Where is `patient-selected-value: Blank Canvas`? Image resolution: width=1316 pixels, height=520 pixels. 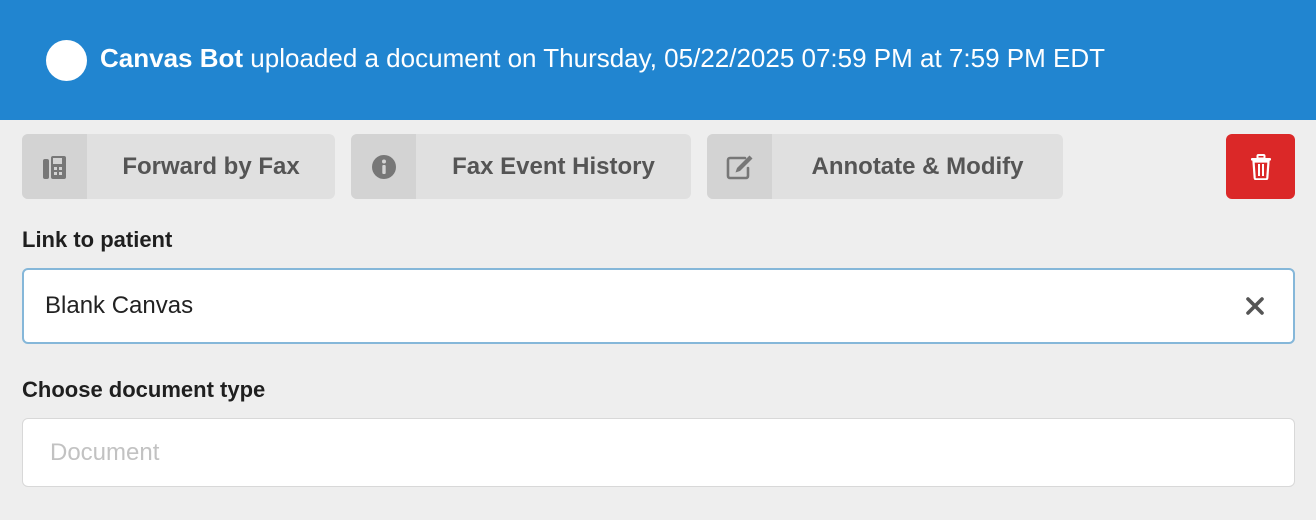 patient-selected-value: Blank Canvas is located at coordinates (119, 305).